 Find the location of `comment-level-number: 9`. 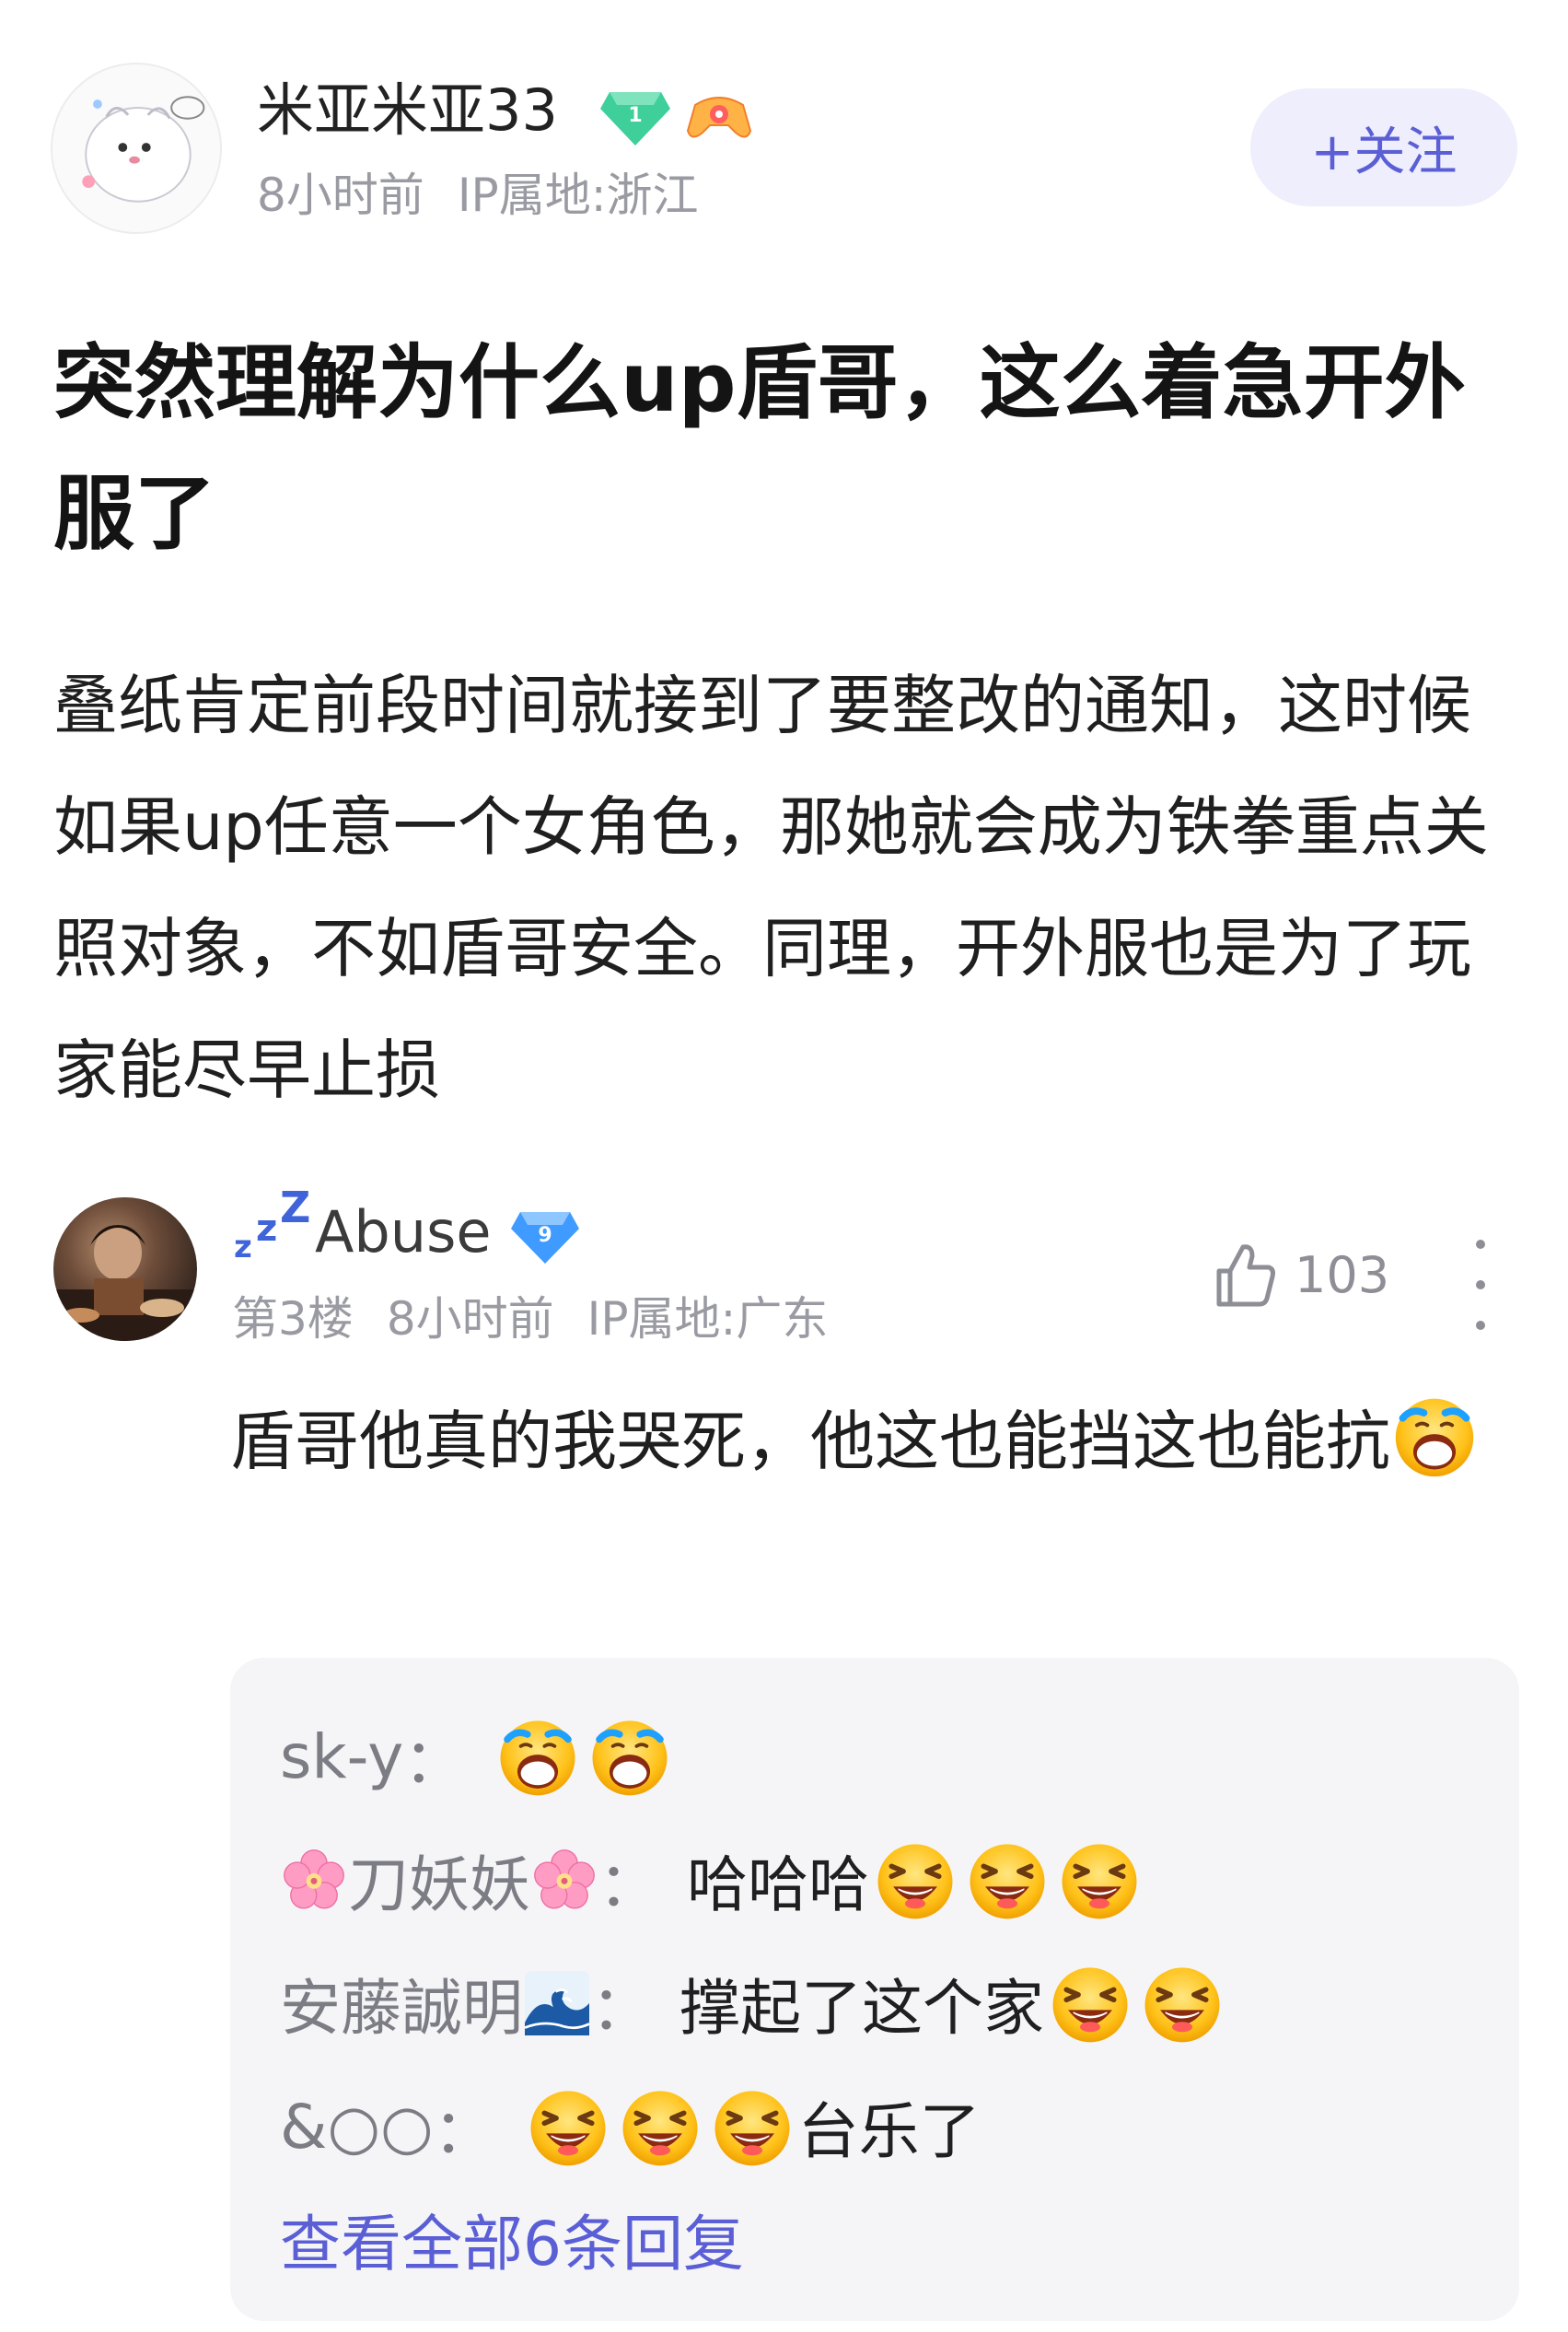

comment-level-number: 9 is located at coordinates (545, 1235).